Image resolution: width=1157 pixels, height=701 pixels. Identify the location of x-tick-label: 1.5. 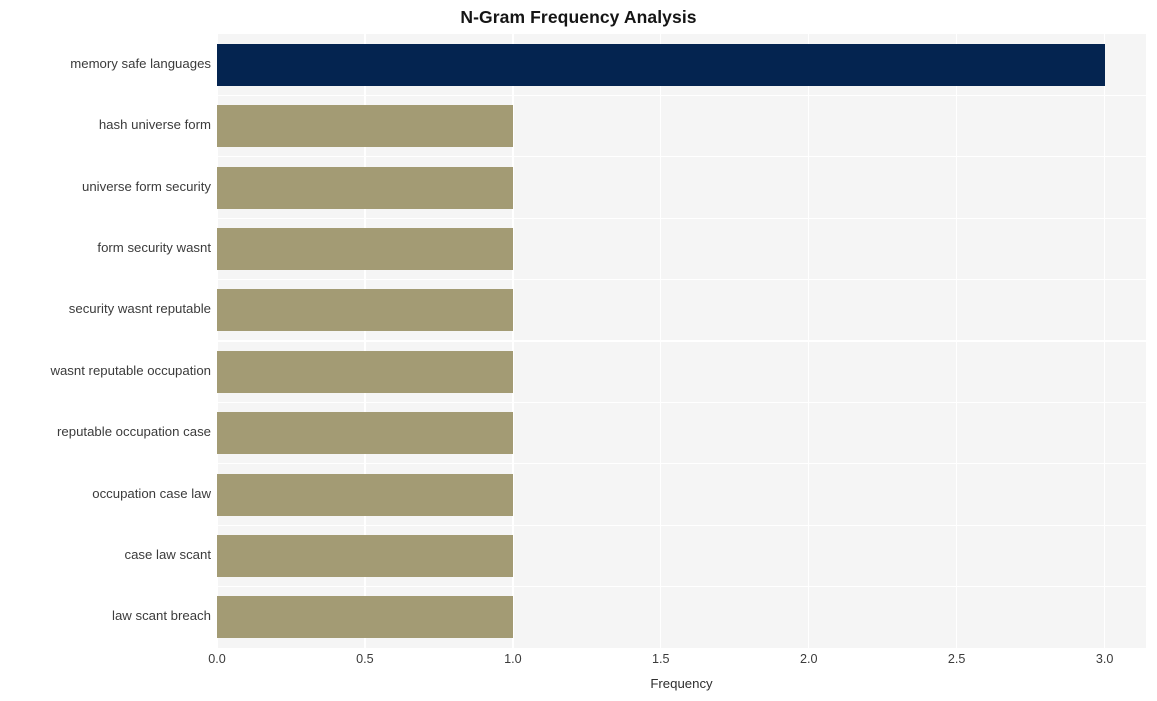
(661, 659).